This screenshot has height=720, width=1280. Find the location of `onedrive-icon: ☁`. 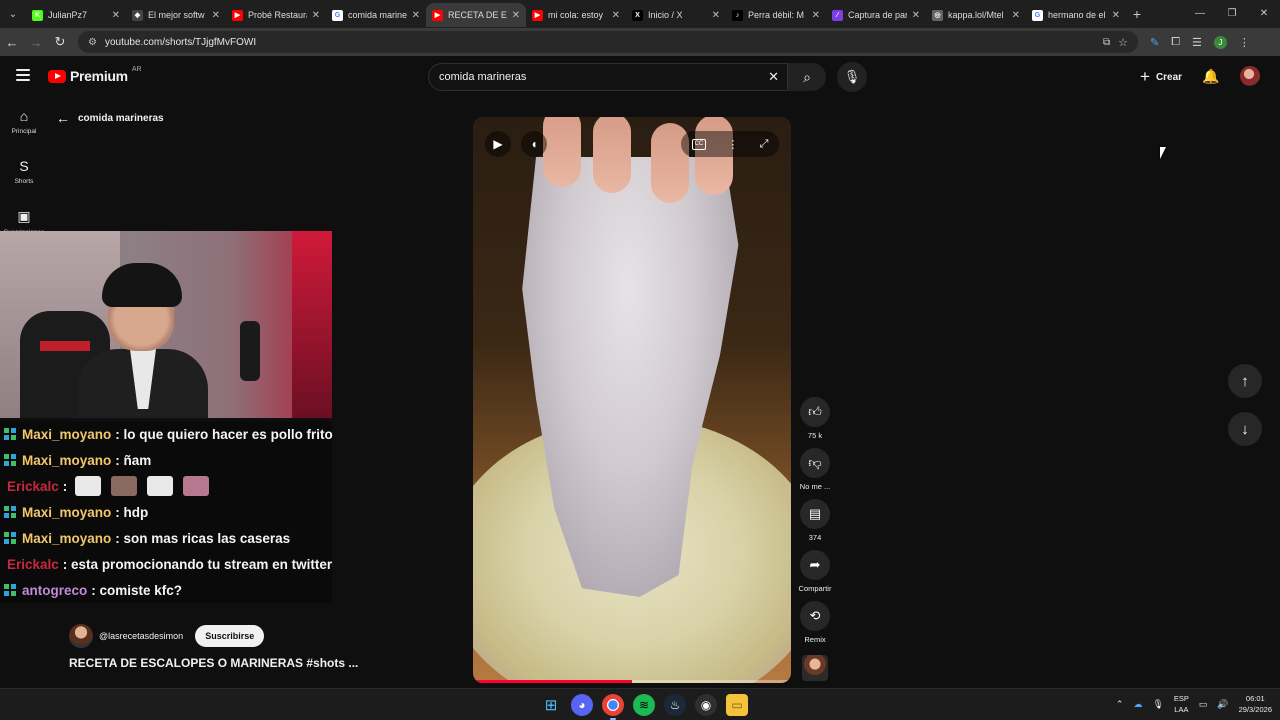

onedrive-icon: ☁ is located at coordinates (1137, 704).